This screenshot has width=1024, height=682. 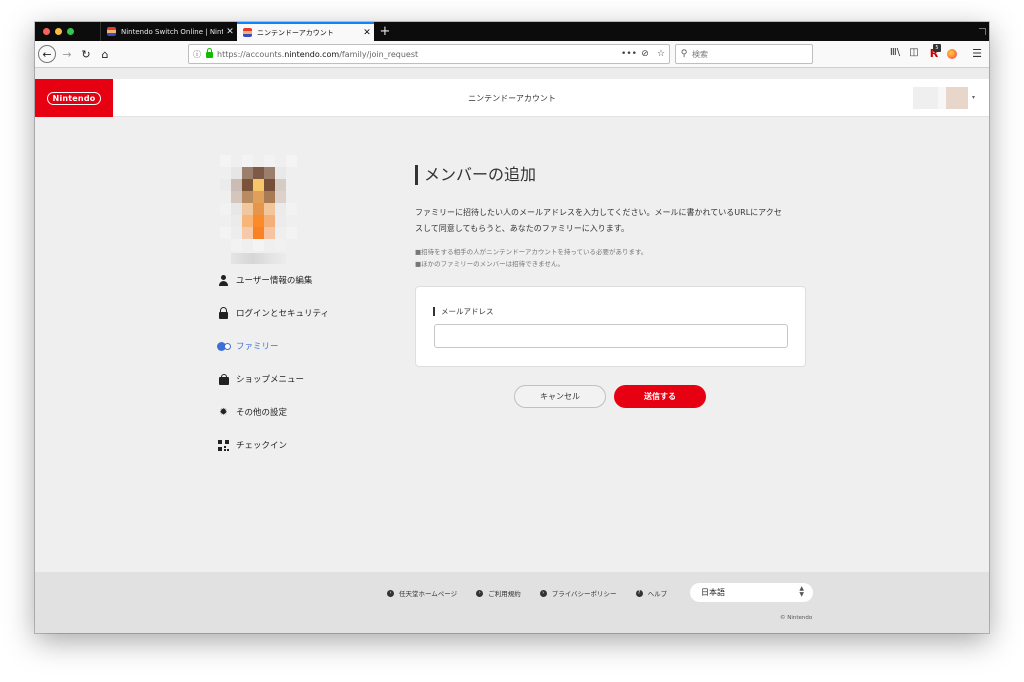 I want to click on header-title: ニンテンドーアカウント, so click(x=512, y=98).